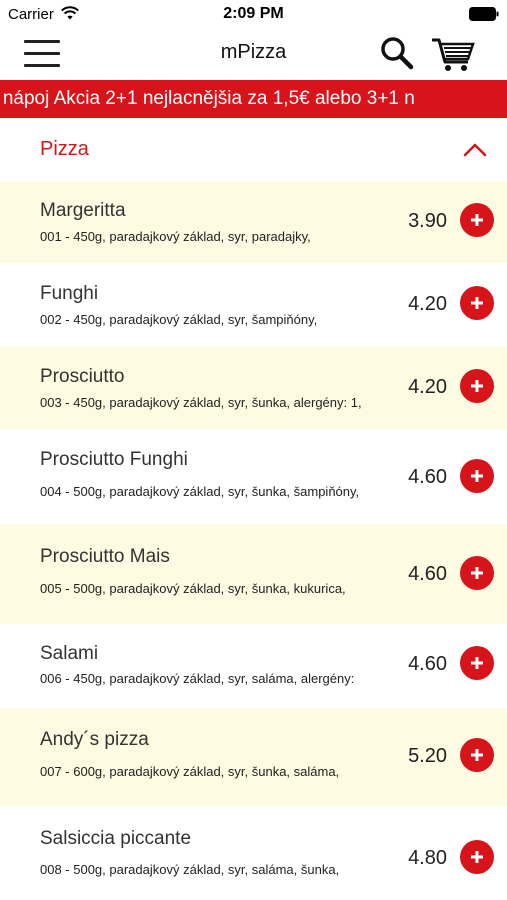  What do you see at coordinates (253, 54) in the screenshot?
I see `nav-bar: mPizza` at bounding box center [253, 54].